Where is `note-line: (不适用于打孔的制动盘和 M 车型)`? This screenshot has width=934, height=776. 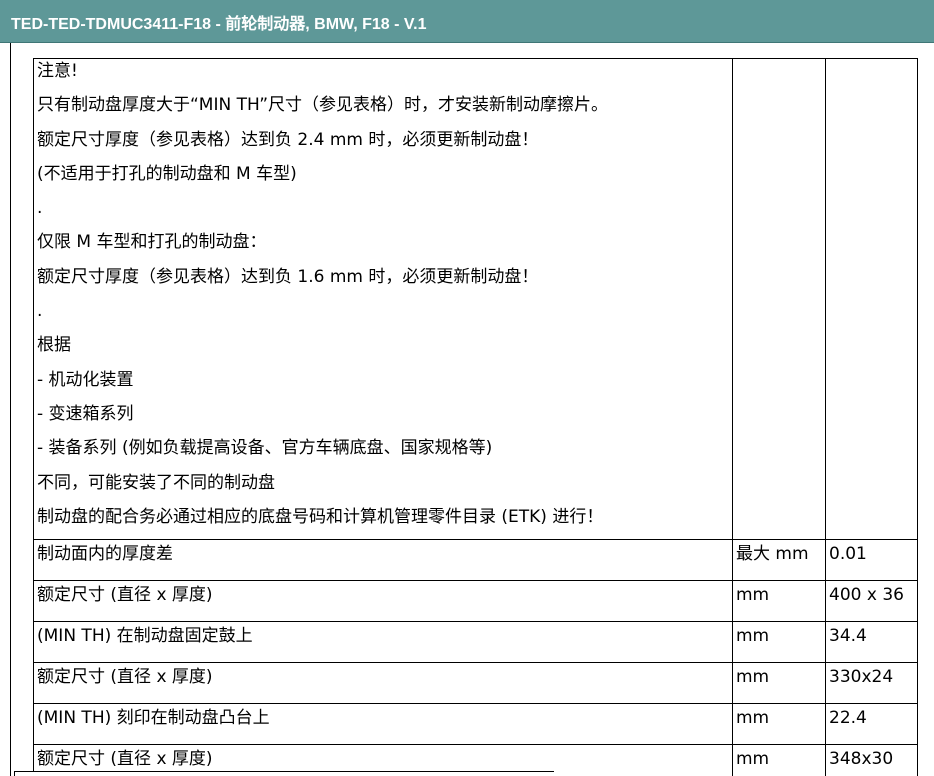
note-line: (不适用于打孔的制动盘和 M 车型) is located at coordinates (167, 173).